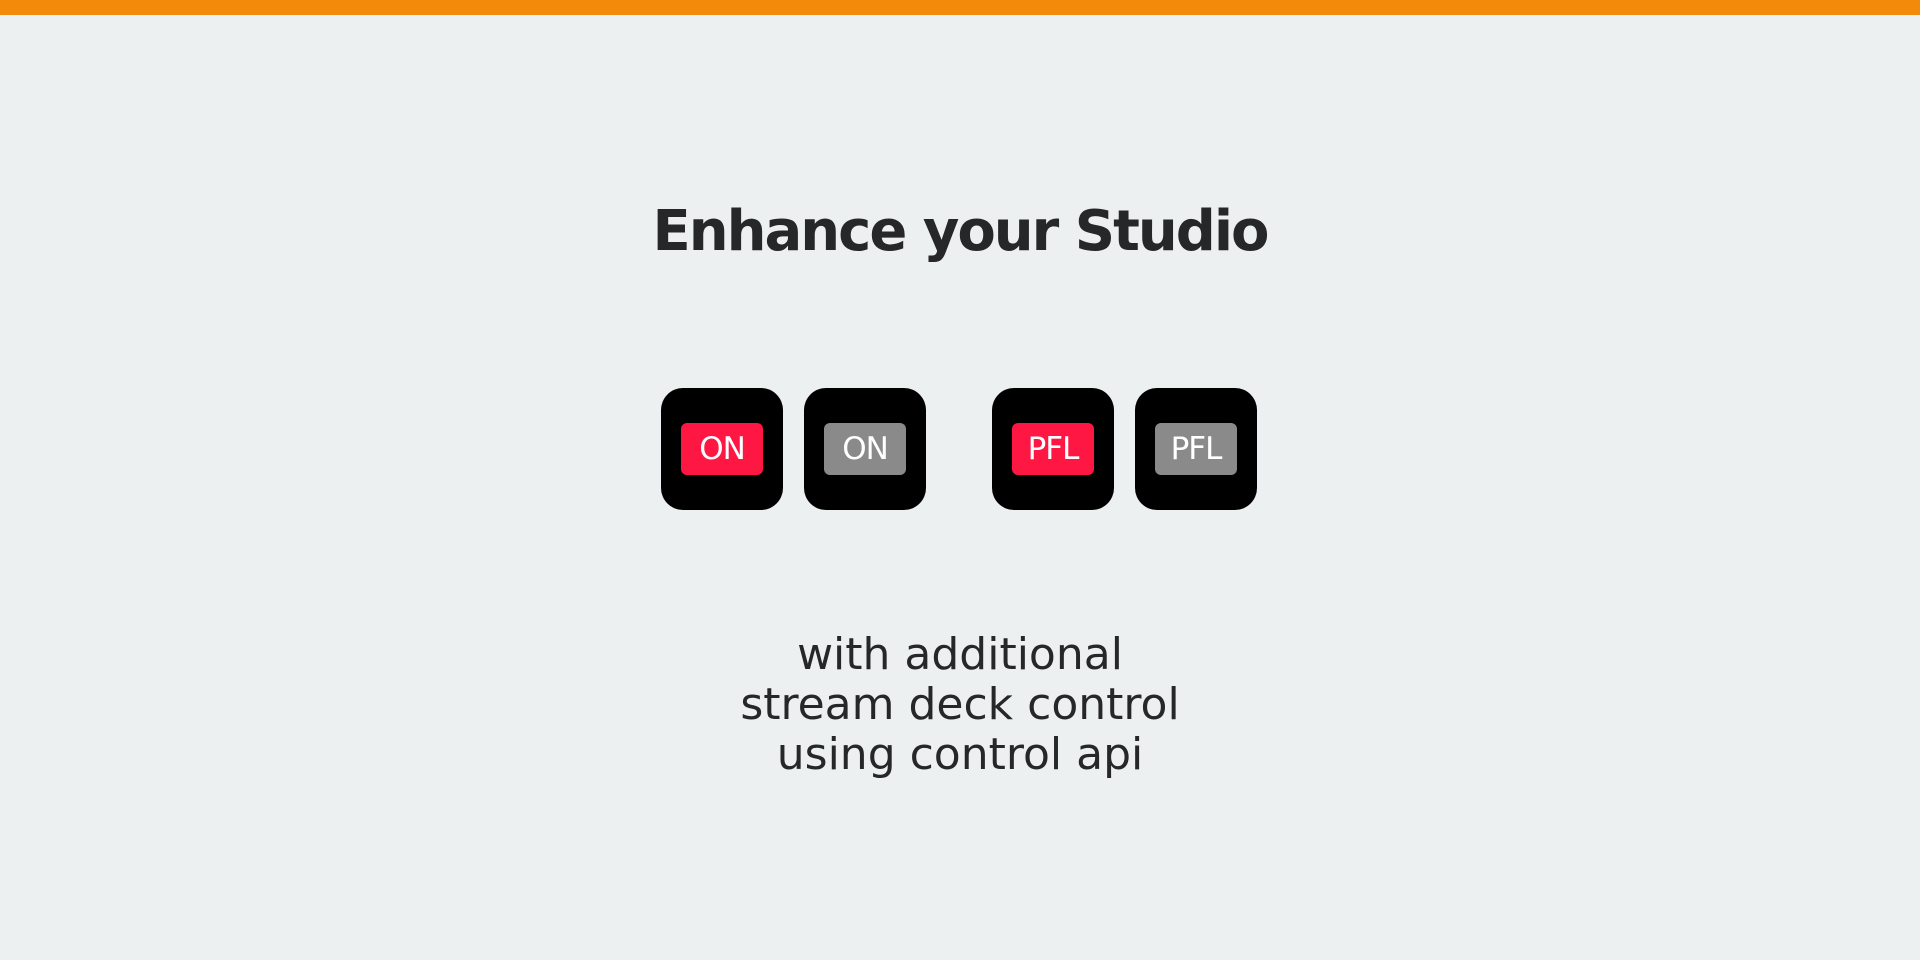 This screenshot has width=1920, height=960. I want to click on stream-deck-key-pfl-active: PFL, so click(1053, 449).